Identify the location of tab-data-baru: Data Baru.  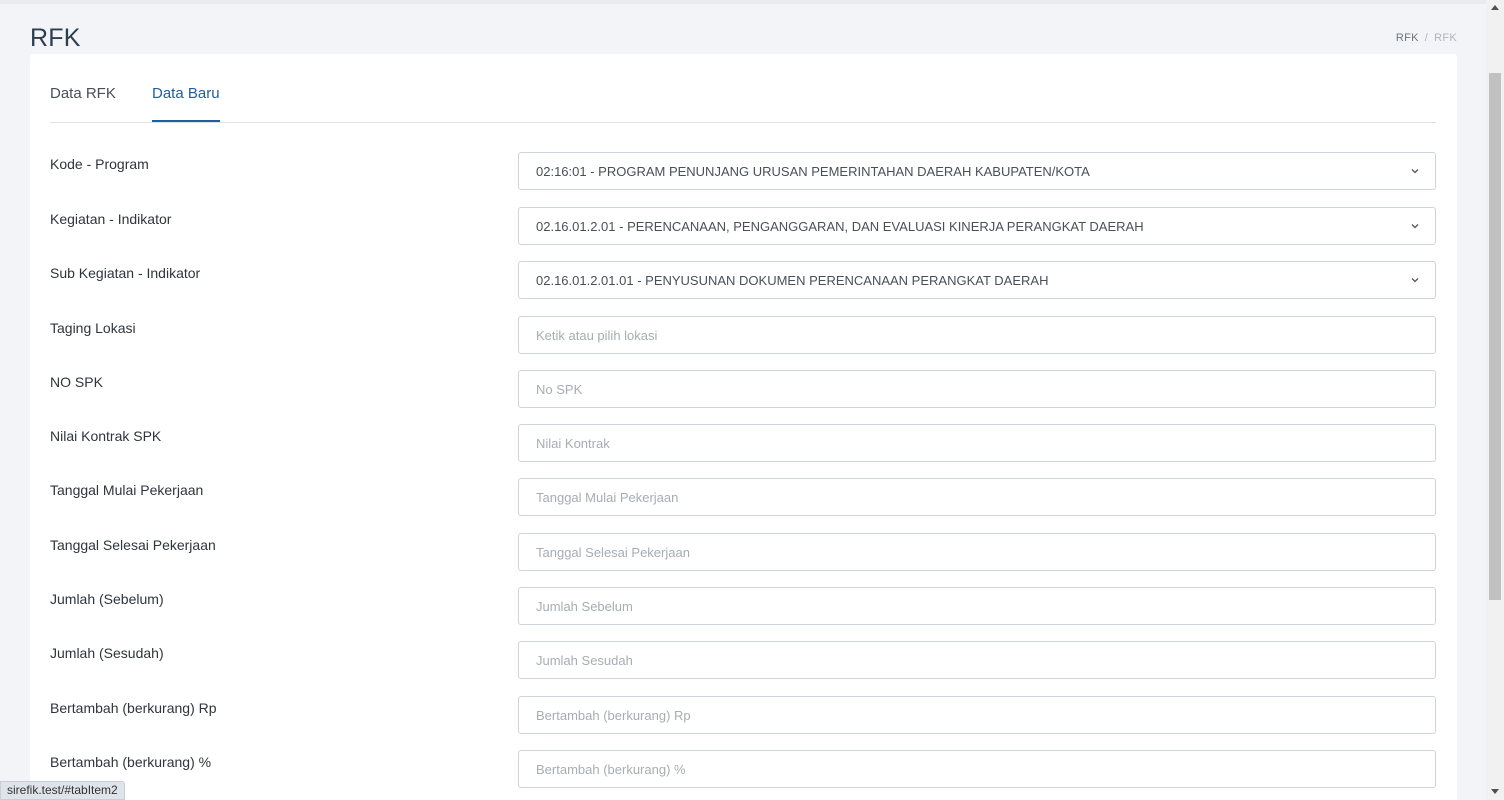
(186, 93).